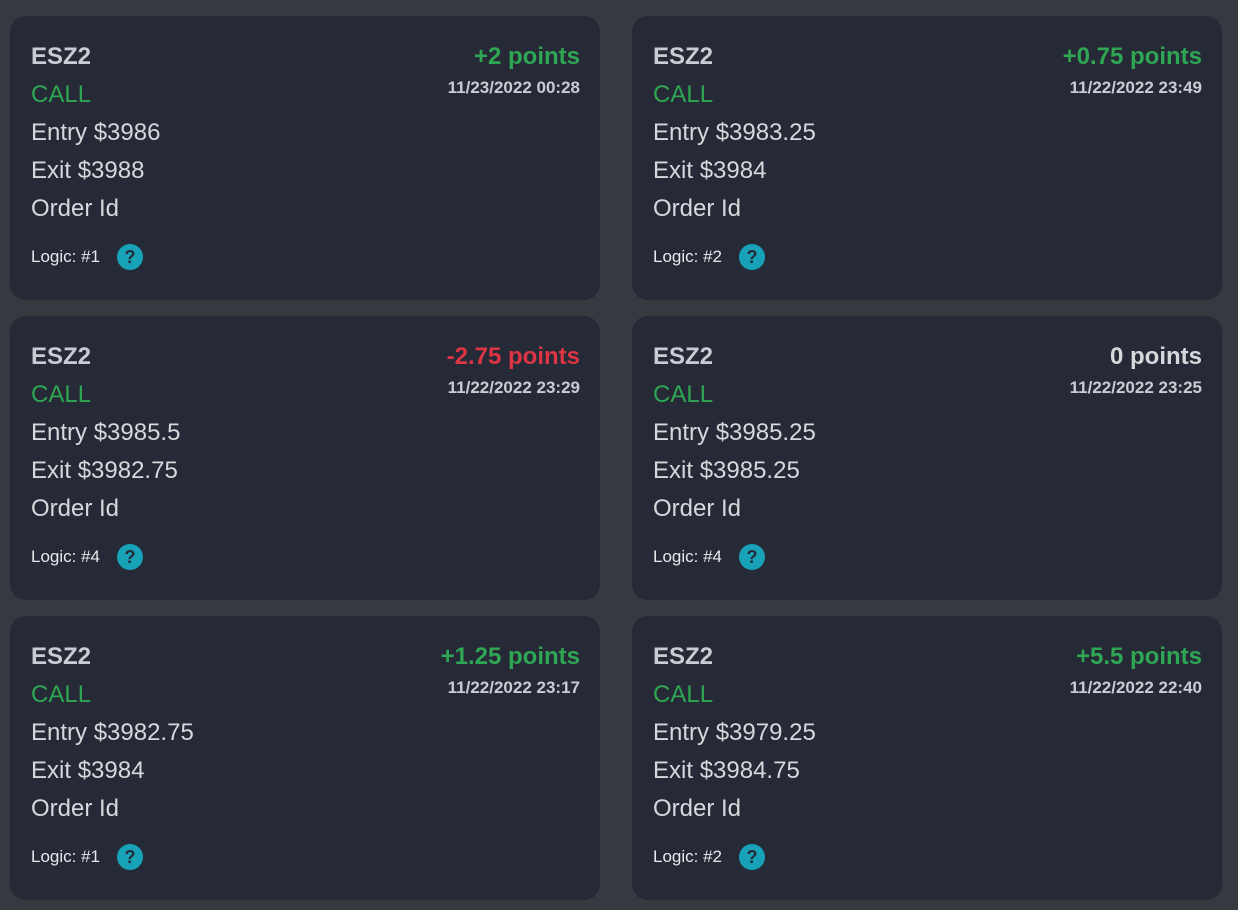 This screenshot has height=910, width=1238. Describe the element at coordinates (749, 470) in the screenshot. I see `exit-value: $3985.25` at that location.